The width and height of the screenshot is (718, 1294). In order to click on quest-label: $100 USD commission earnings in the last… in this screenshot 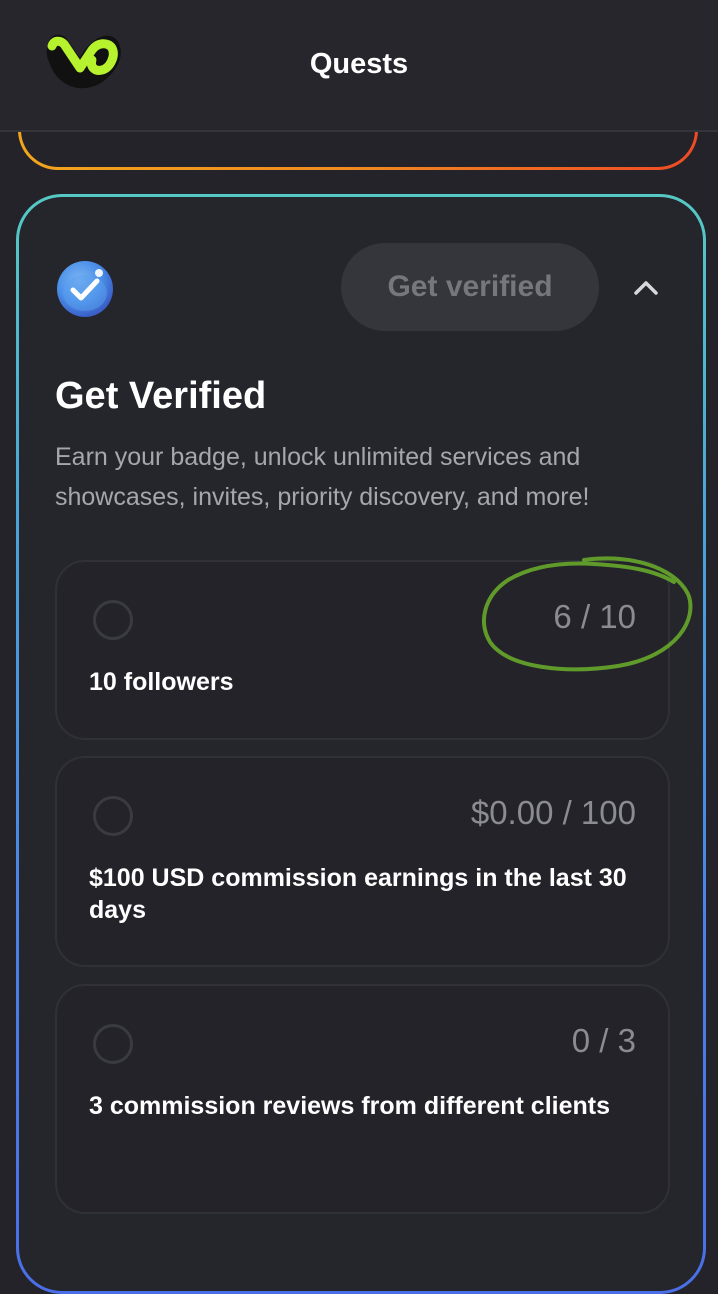, I will do `click(358, 894)`.